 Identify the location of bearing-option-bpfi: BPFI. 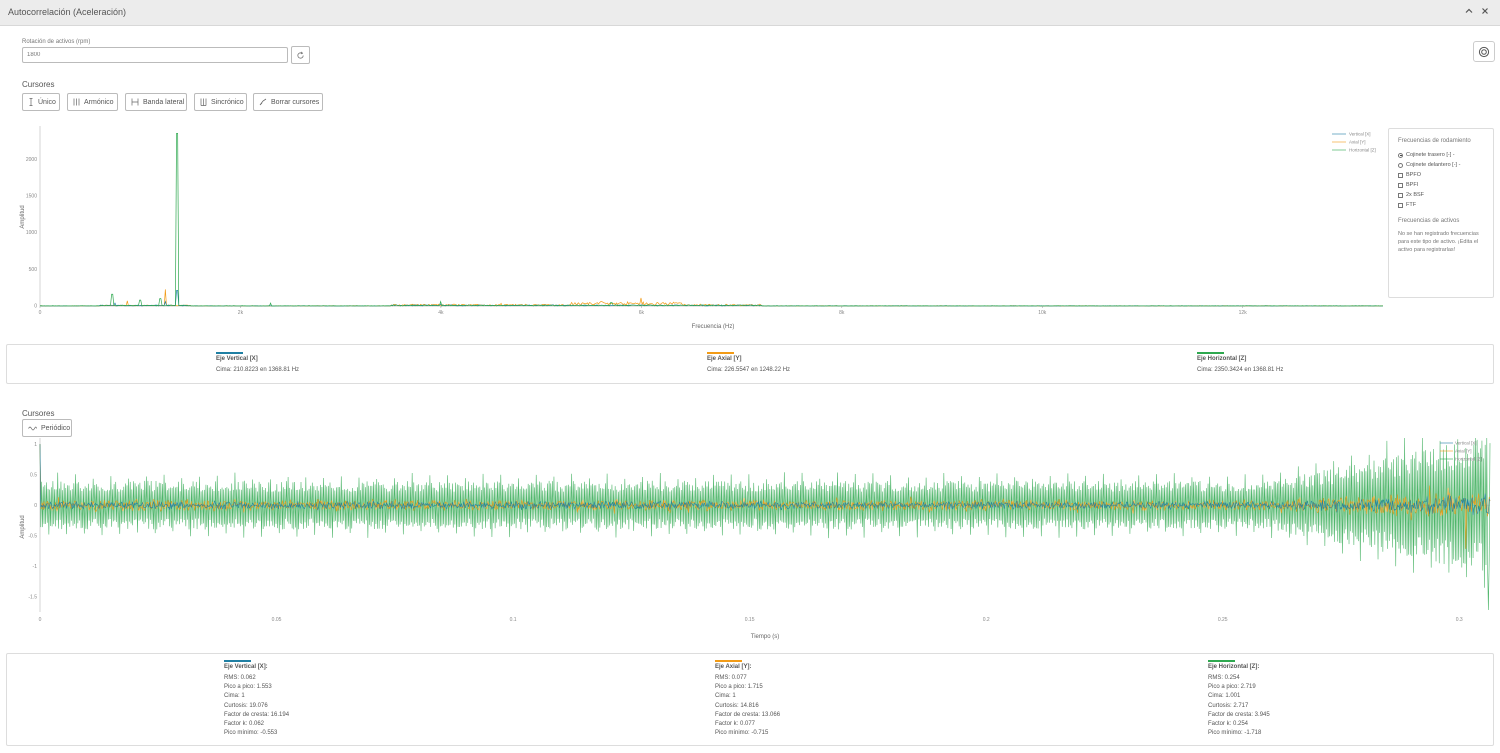
(1441, 185).